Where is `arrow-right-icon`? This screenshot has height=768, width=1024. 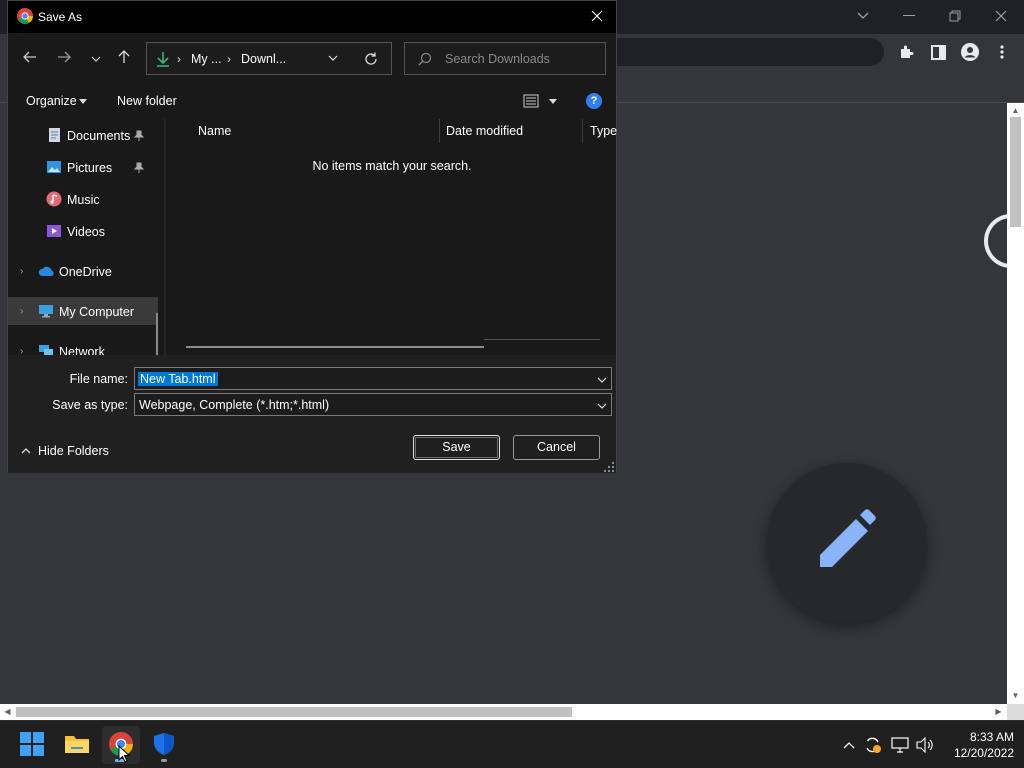 arrow-right-icon is located at coordinates (64, 58).